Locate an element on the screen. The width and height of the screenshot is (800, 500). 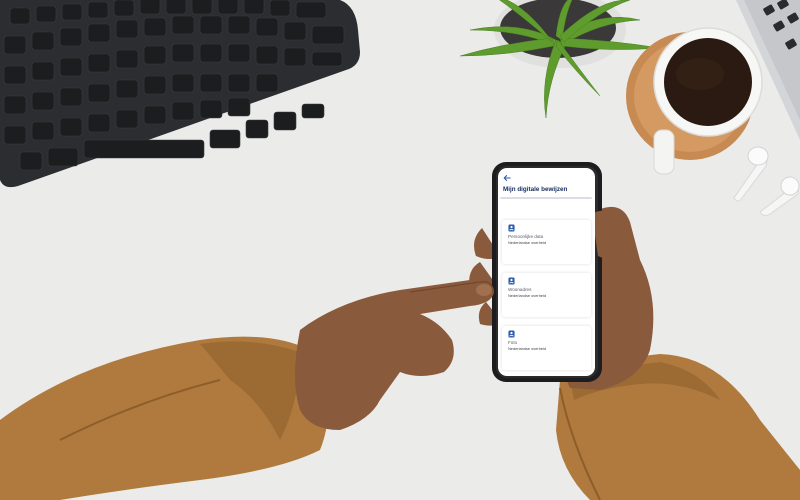
credential-card-foto: Foto Nederlandse overheid is located at coordinates (546, 348).